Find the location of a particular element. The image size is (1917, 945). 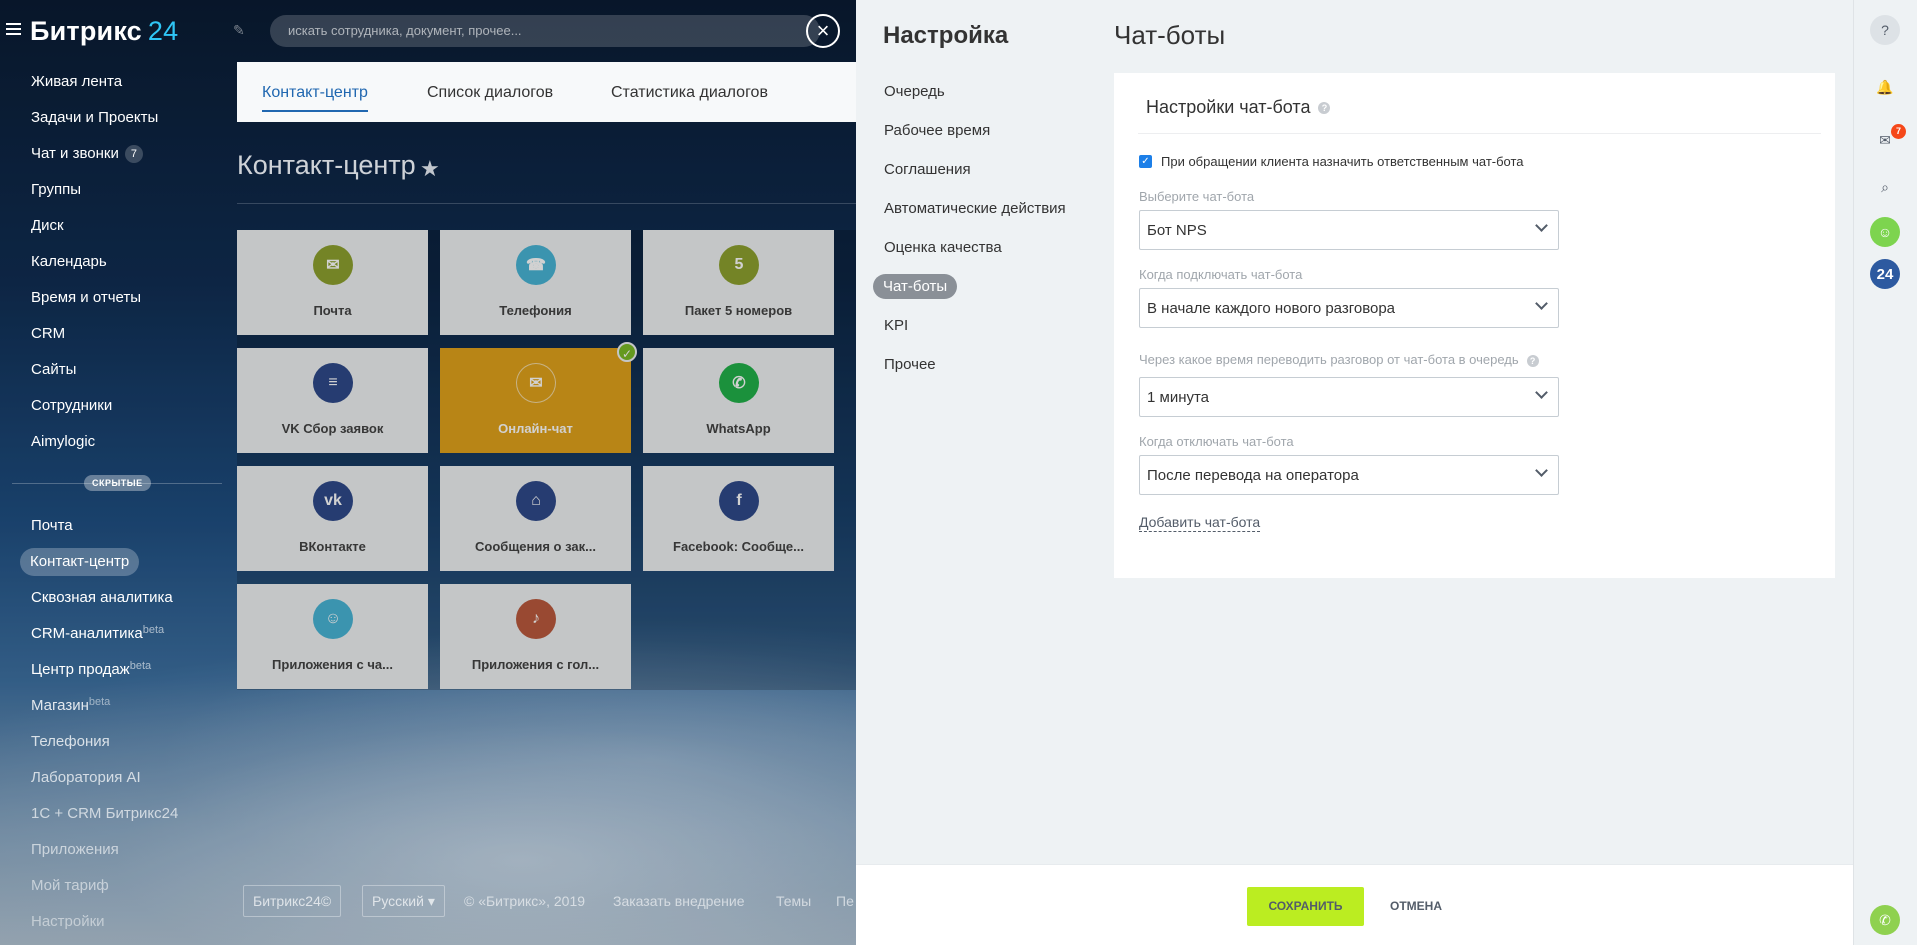

menu-item: Календарь is located at coordinates (115, 266).